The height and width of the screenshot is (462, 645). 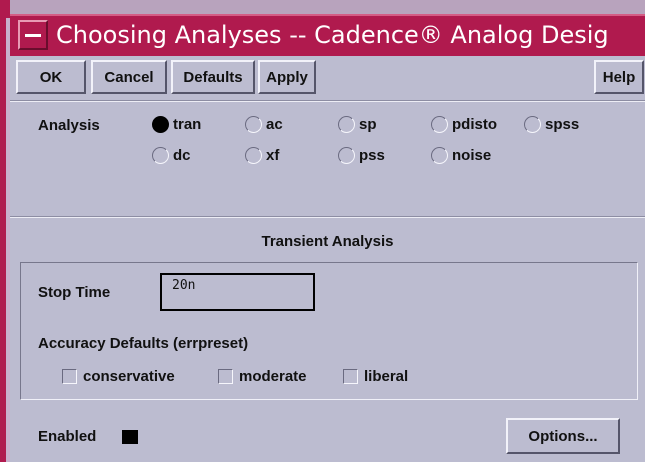 What do you see at coordinates (160, 124) in the screenshot?
I see `radio-selected-indicator` at bounding box center [160, 124].